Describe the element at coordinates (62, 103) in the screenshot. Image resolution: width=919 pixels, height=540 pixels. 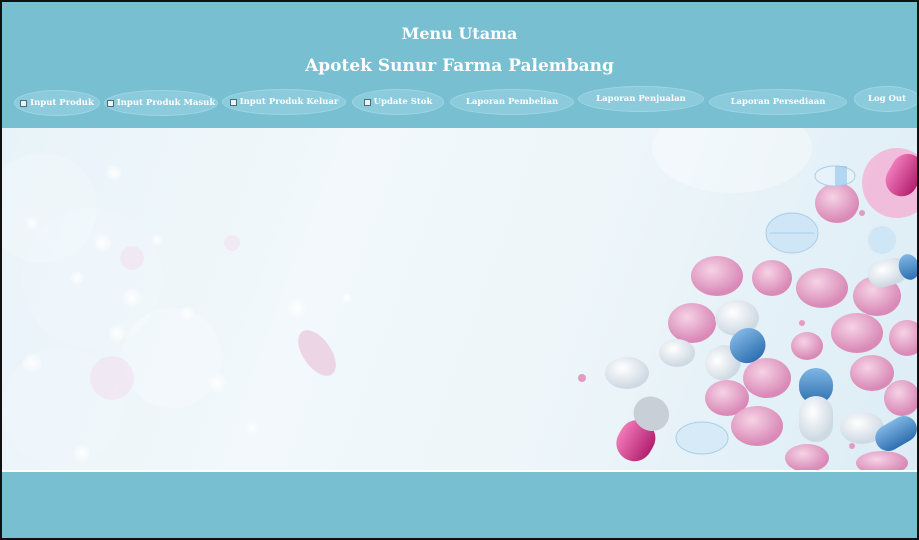
I see `nav-label: Input Produk` at that location.